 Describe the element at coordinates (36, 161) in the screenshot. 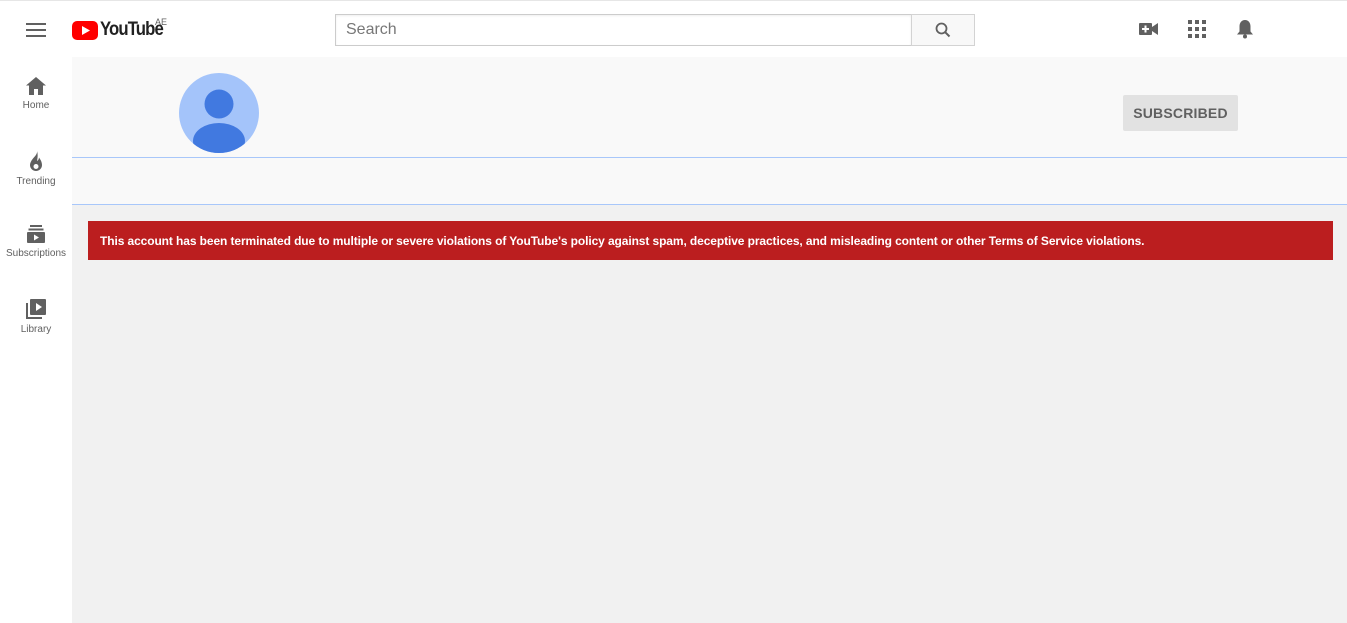

I see `flame-icon` at that location.